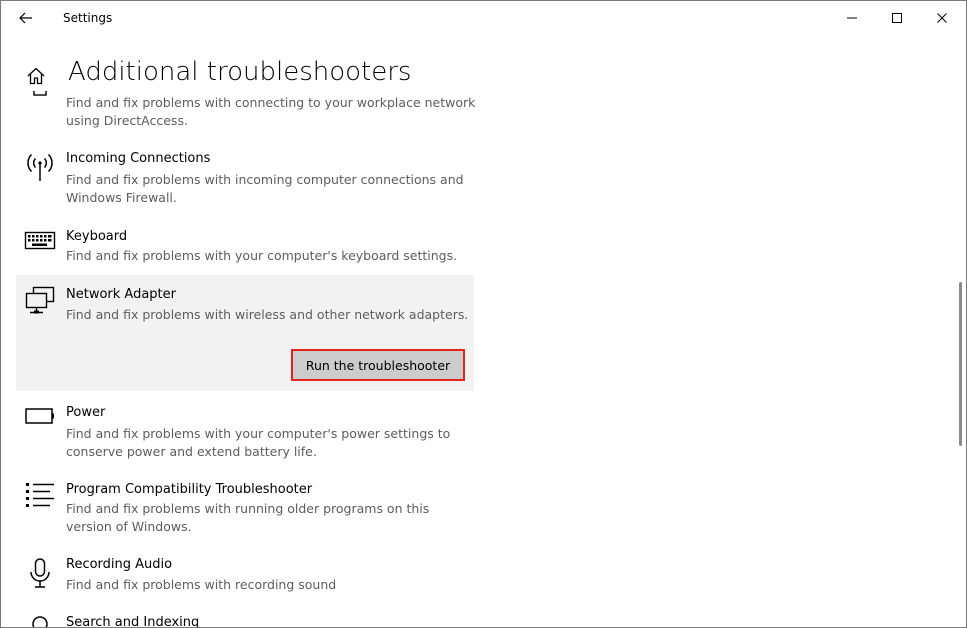 The image size is (967, 628). Describe the element at coordinates (960, 364) in the screenshot. I see `scrollbar-thumb` at that location.